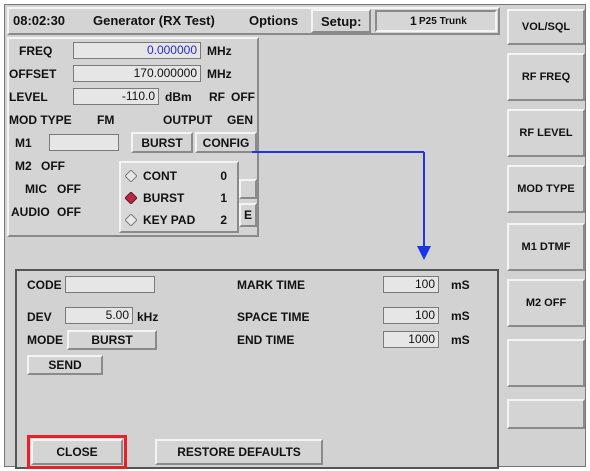 This screenshot has height=471, width=590. Describe the element at coordinates (223, 176) in the screenshot. I see `menu-item-cont-key: 0` at that location.